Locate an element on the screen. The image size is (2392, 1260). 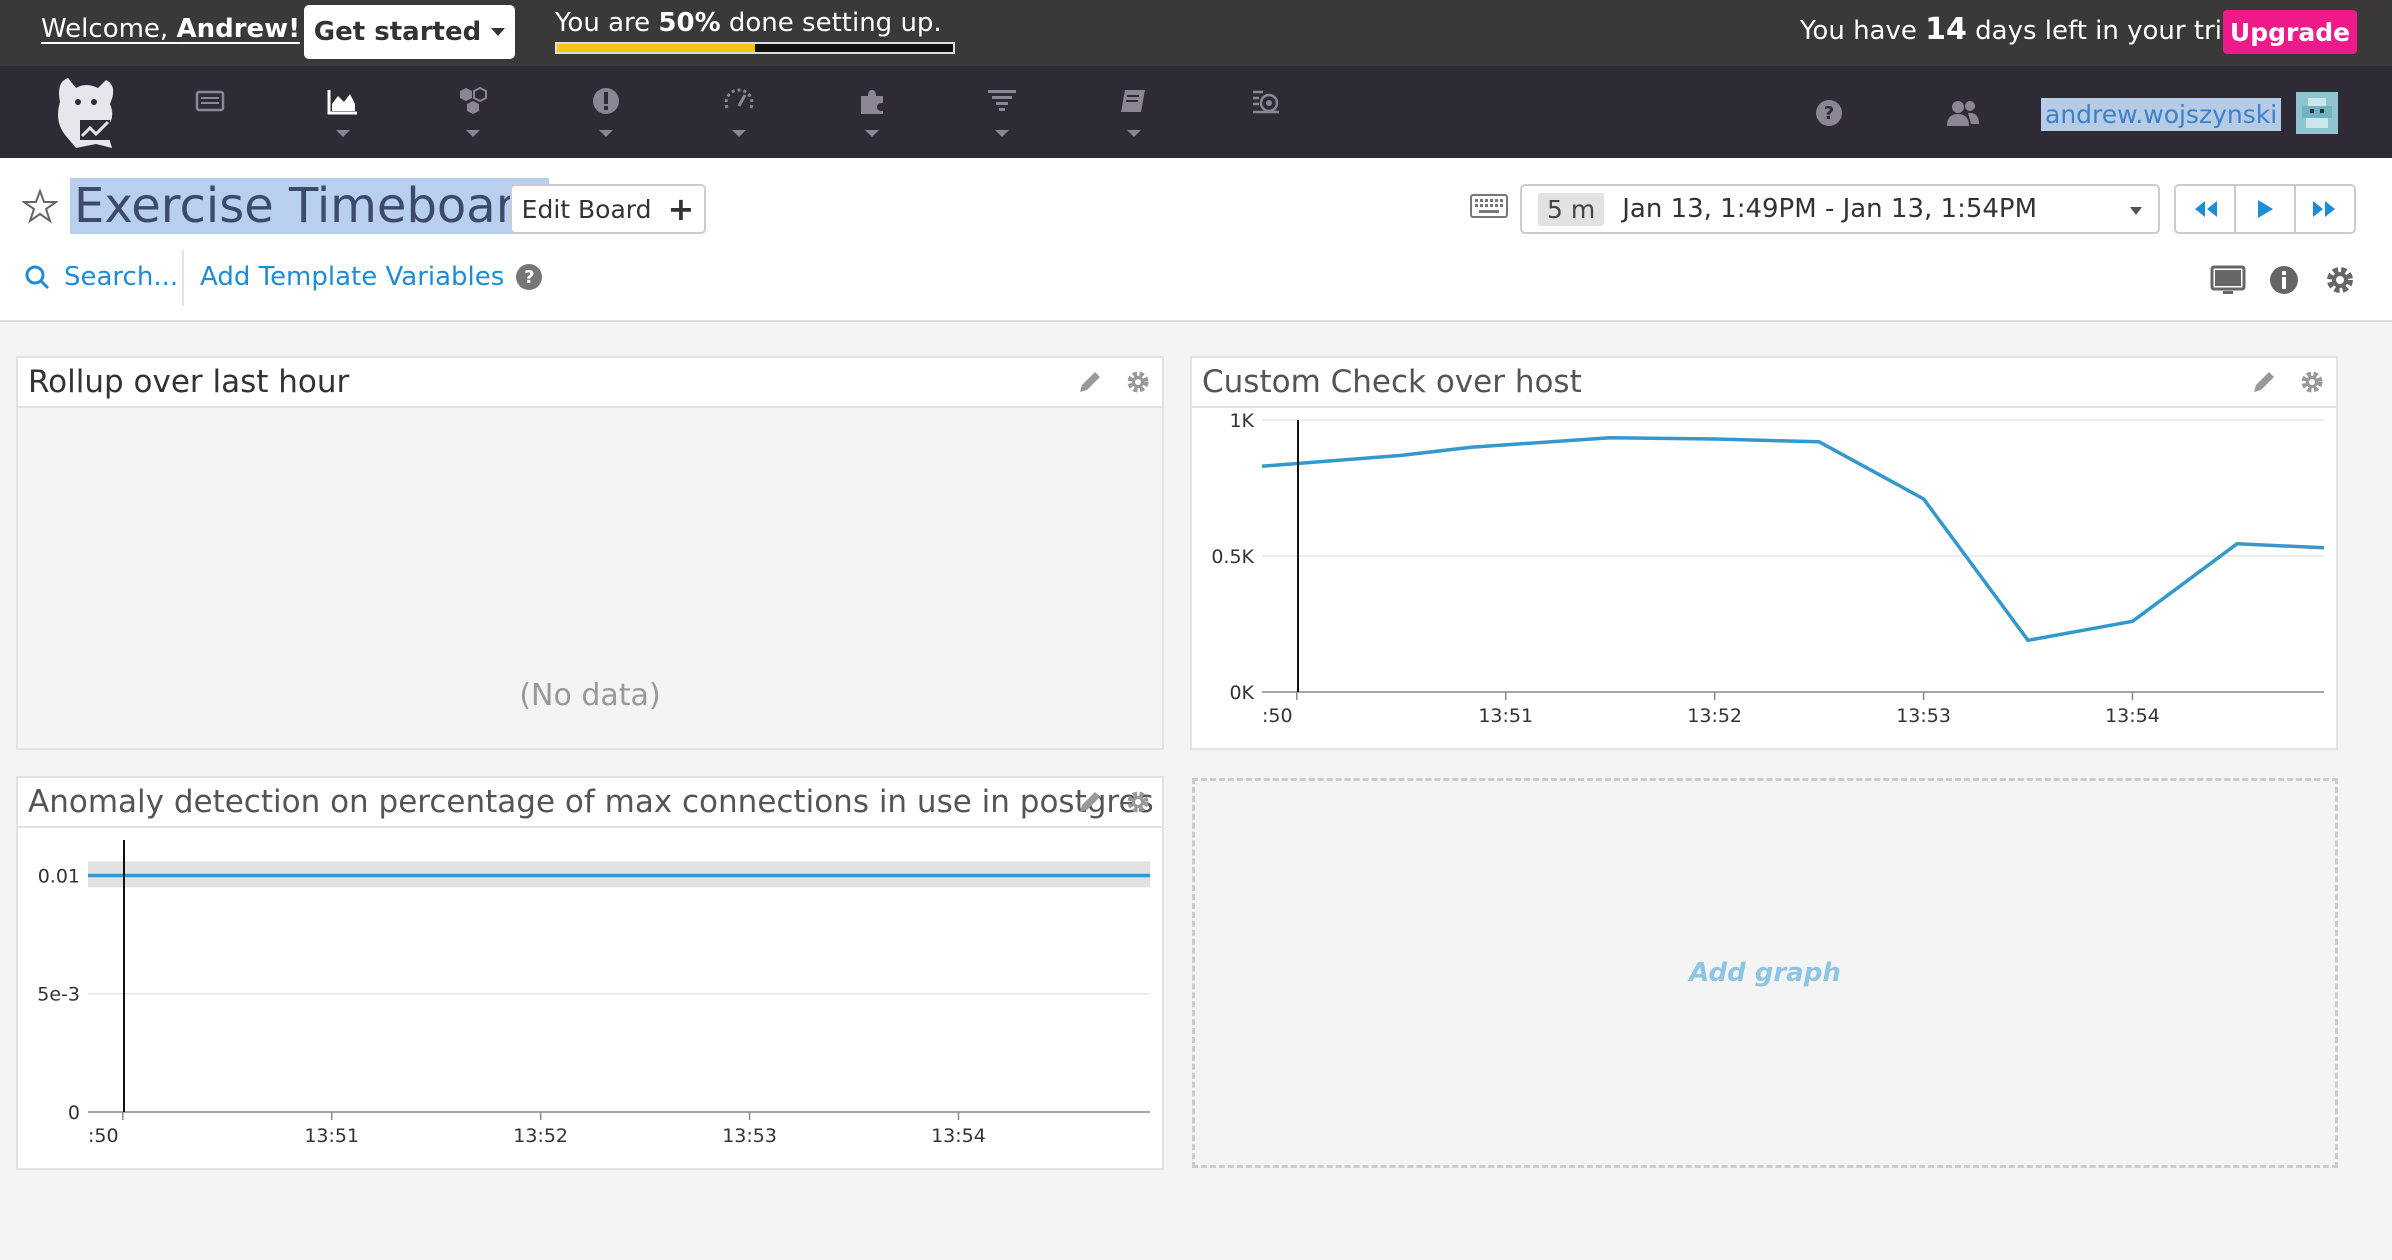
infrastructure-icon is located at coordinates (473, 100).